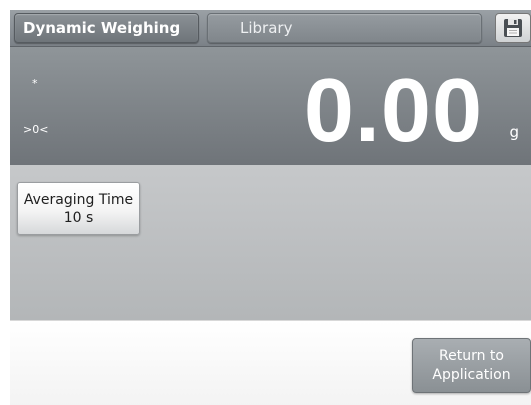 This screenshot has height=405, width=531. I want to click on weight-unit: g, so click(514, 132).